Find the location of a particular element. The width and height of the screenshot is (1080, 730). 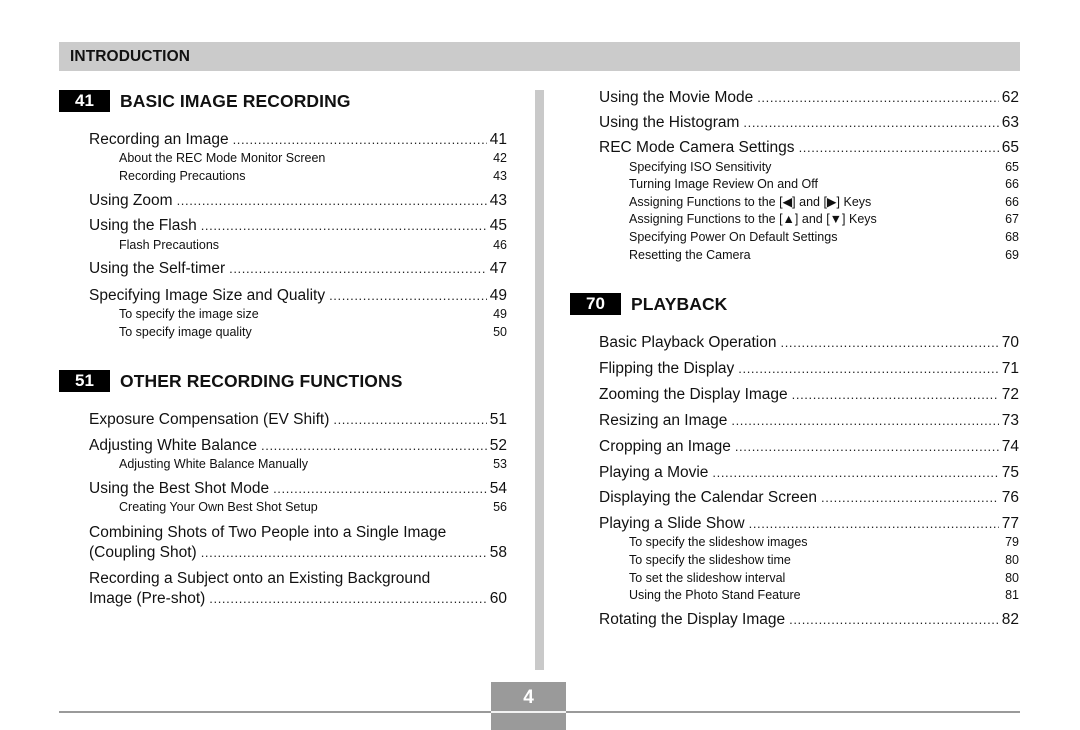

toc-entry: Specifying Image Size and Quality 49 is located at coordinates (298, 296).